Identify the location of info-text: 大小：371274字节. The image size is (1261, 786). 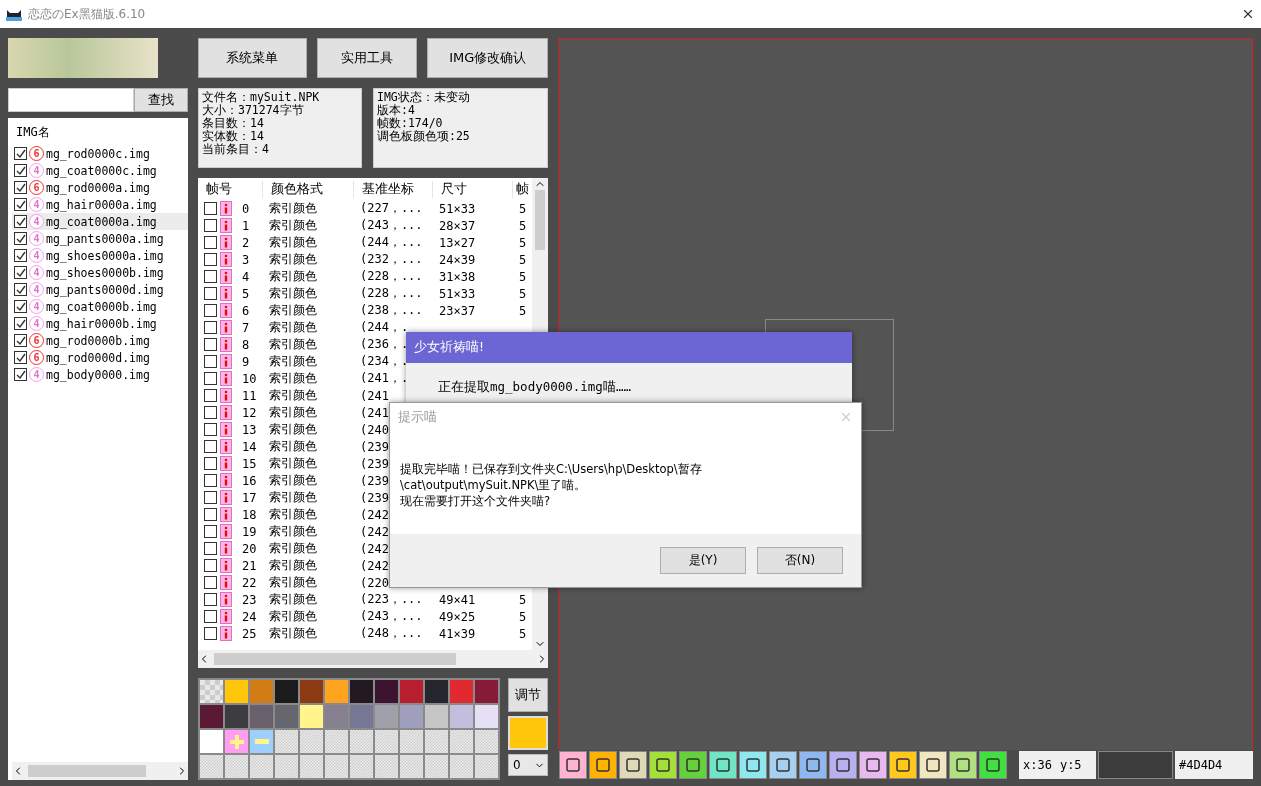
(253, 110).